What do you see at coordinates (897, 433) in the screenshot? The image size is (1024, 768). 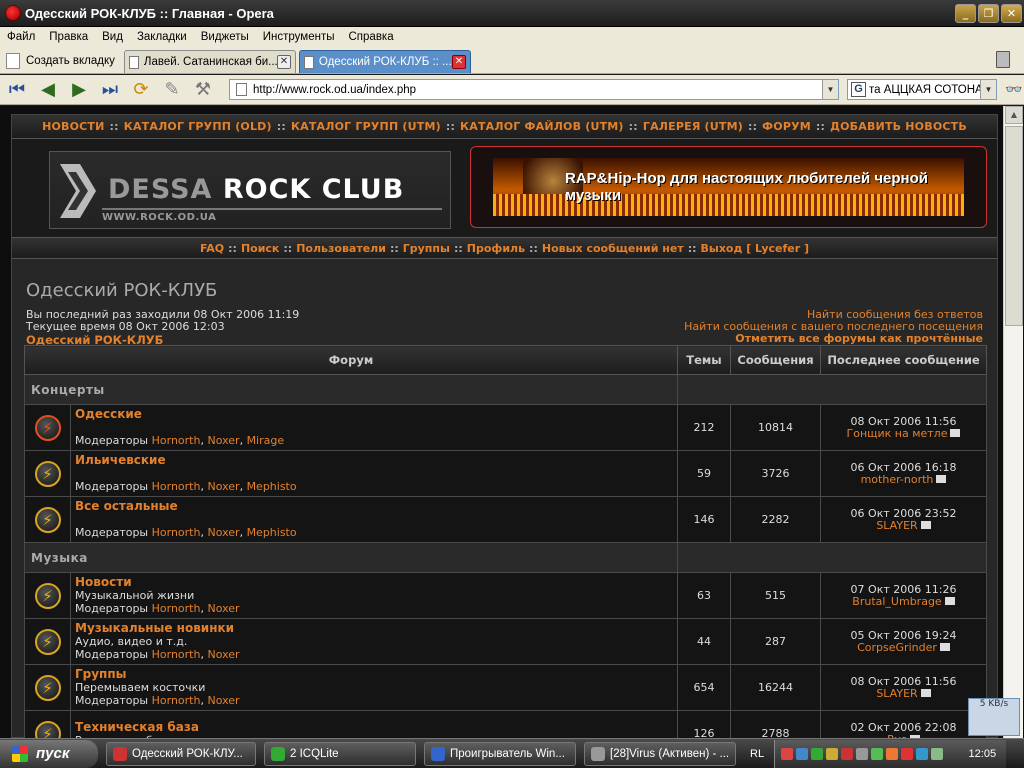 I see `last-post-user: Гонщик на метле` at bounding box center [897, 433].